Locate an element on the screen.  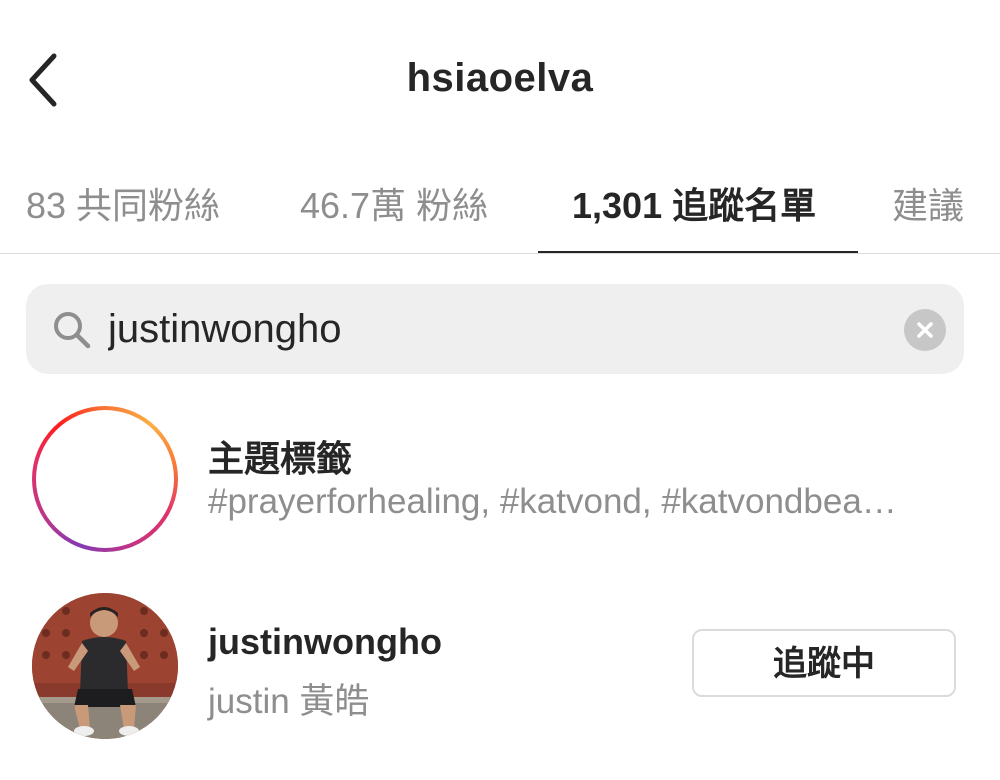
full-name: justin 黃皓 is located at coordinates (289, 701).